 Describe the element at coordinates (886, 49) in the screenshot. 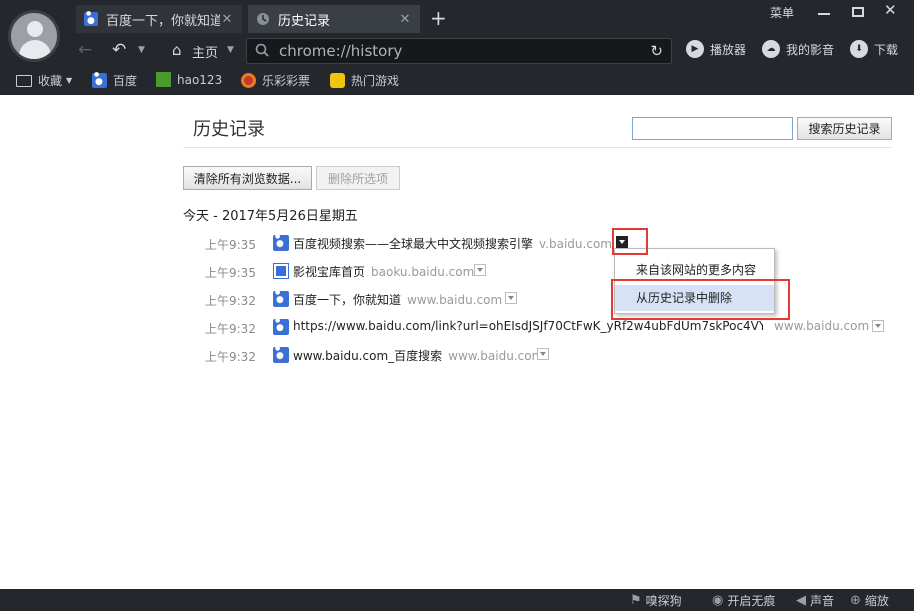

I see `download-label: 下载` at that location.